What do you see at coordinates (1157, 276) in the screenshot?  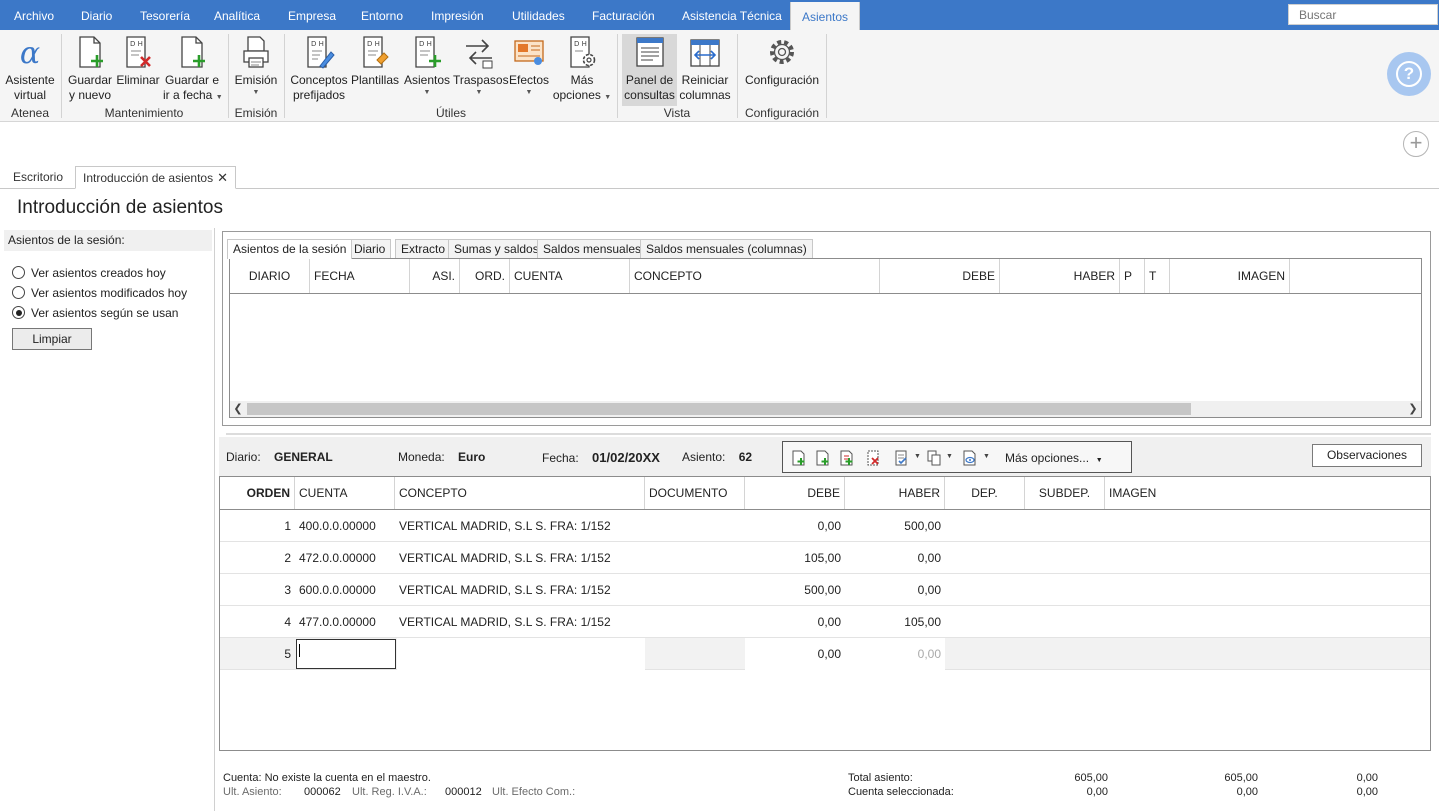 I see `col-header-t: T` at bounding box center [1157, 276].